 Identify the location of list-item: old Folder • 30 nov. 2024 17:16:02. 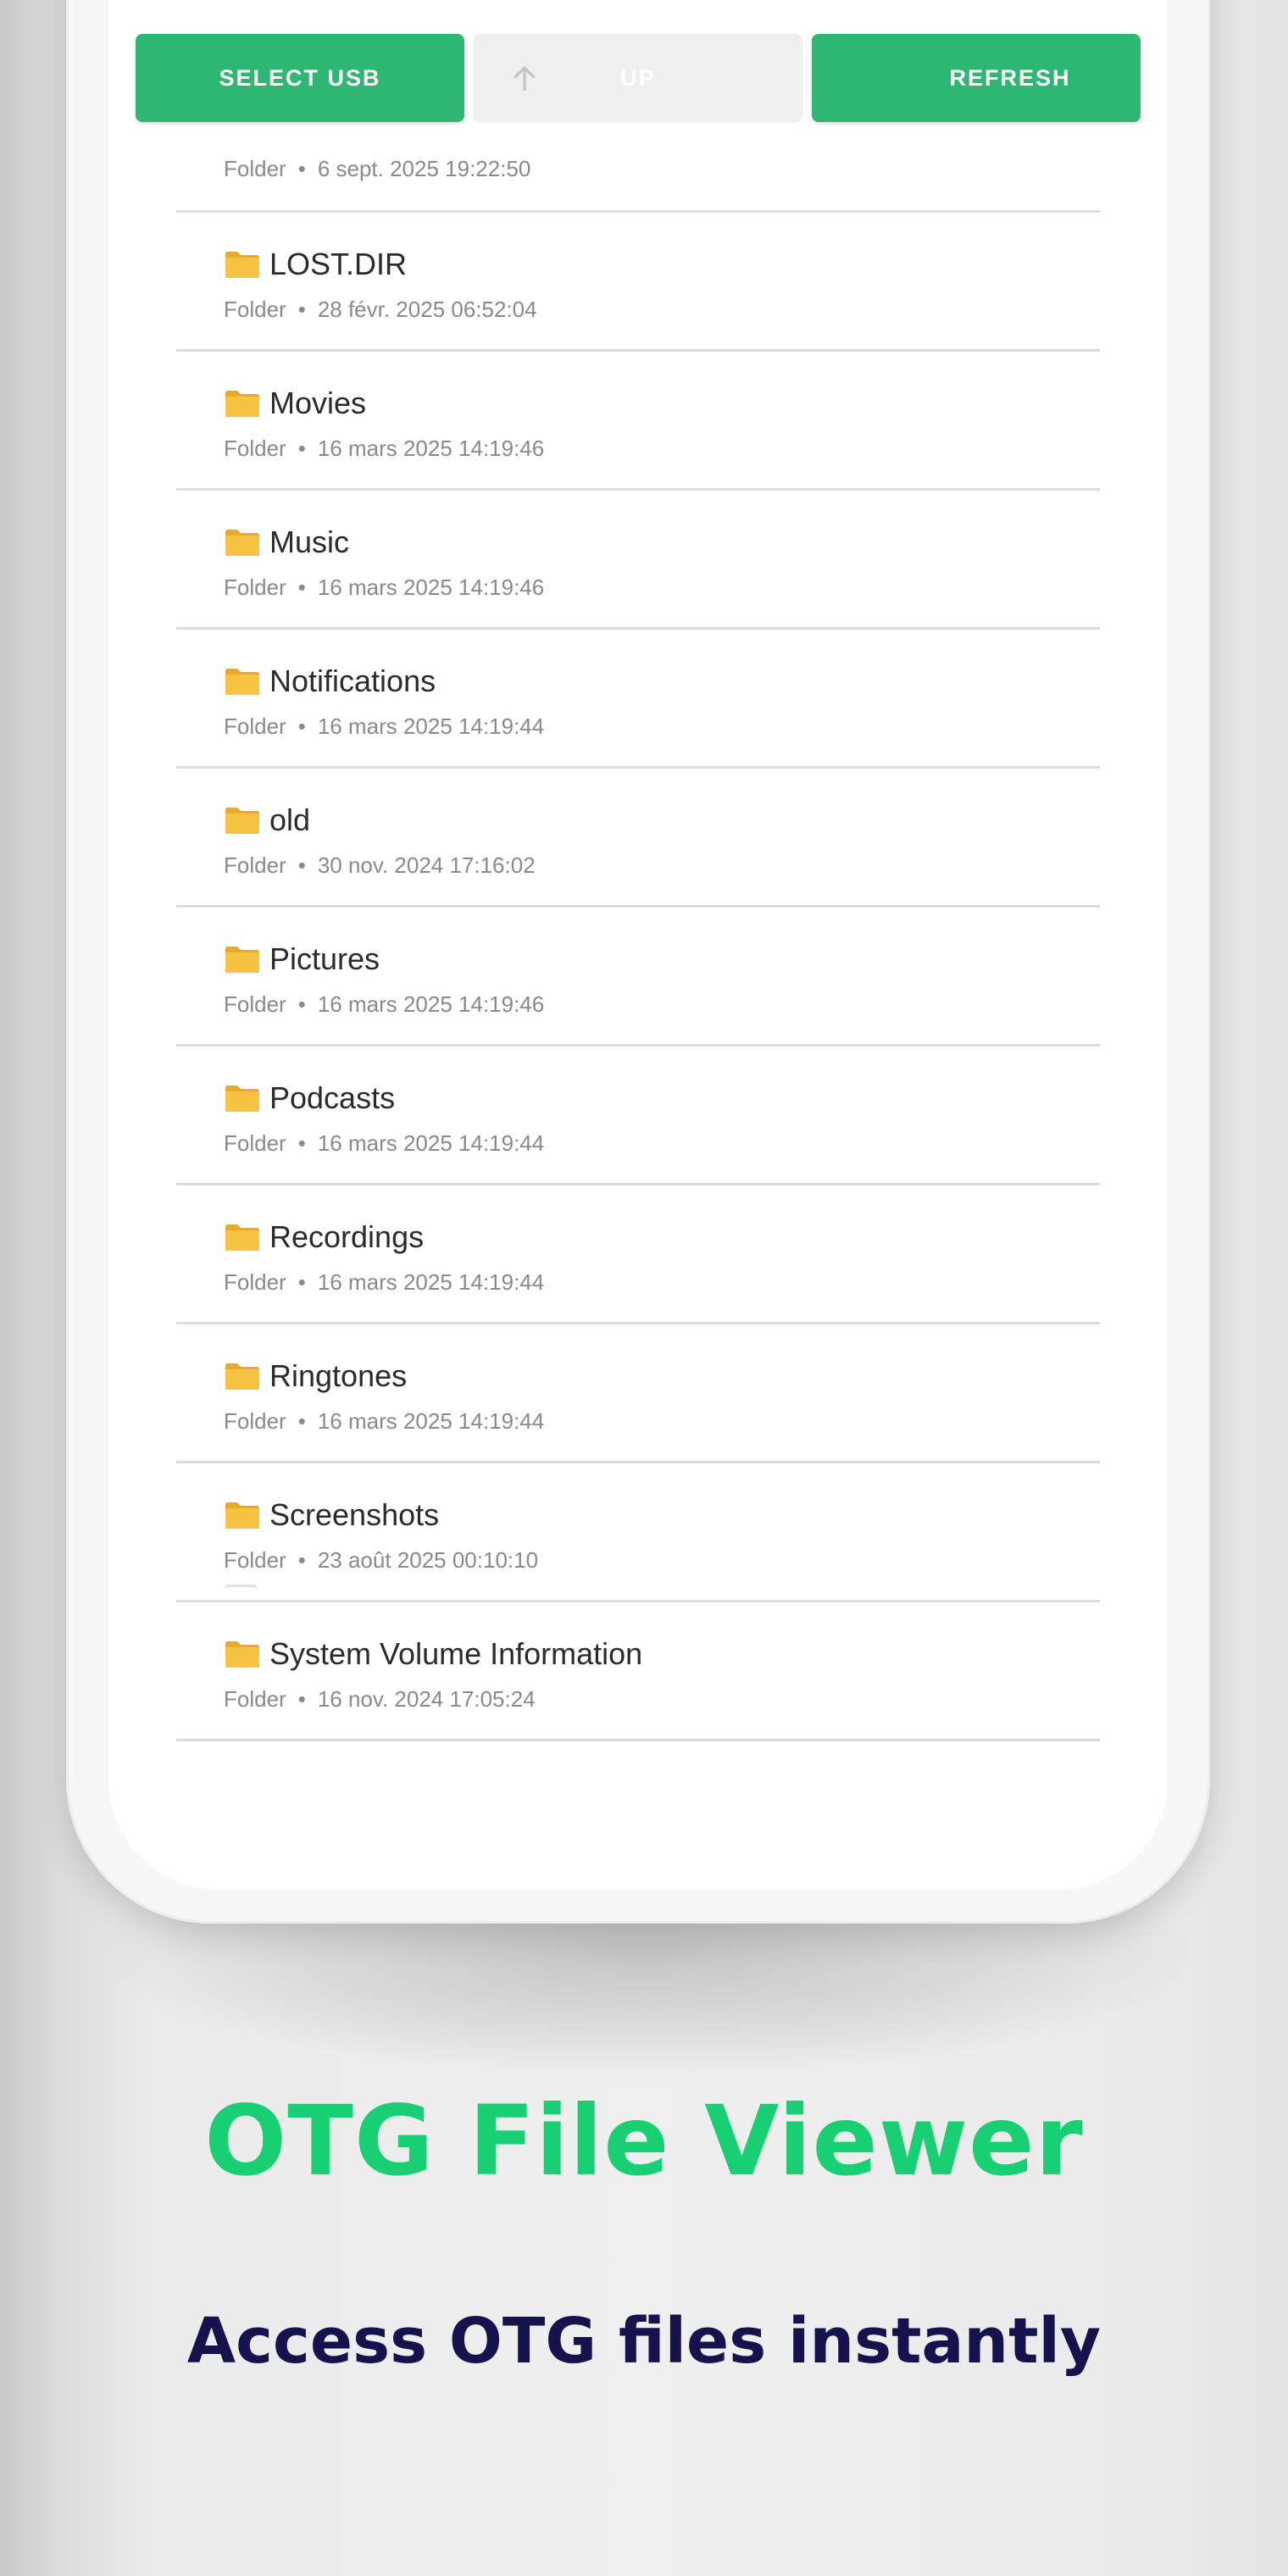
(638, 838).